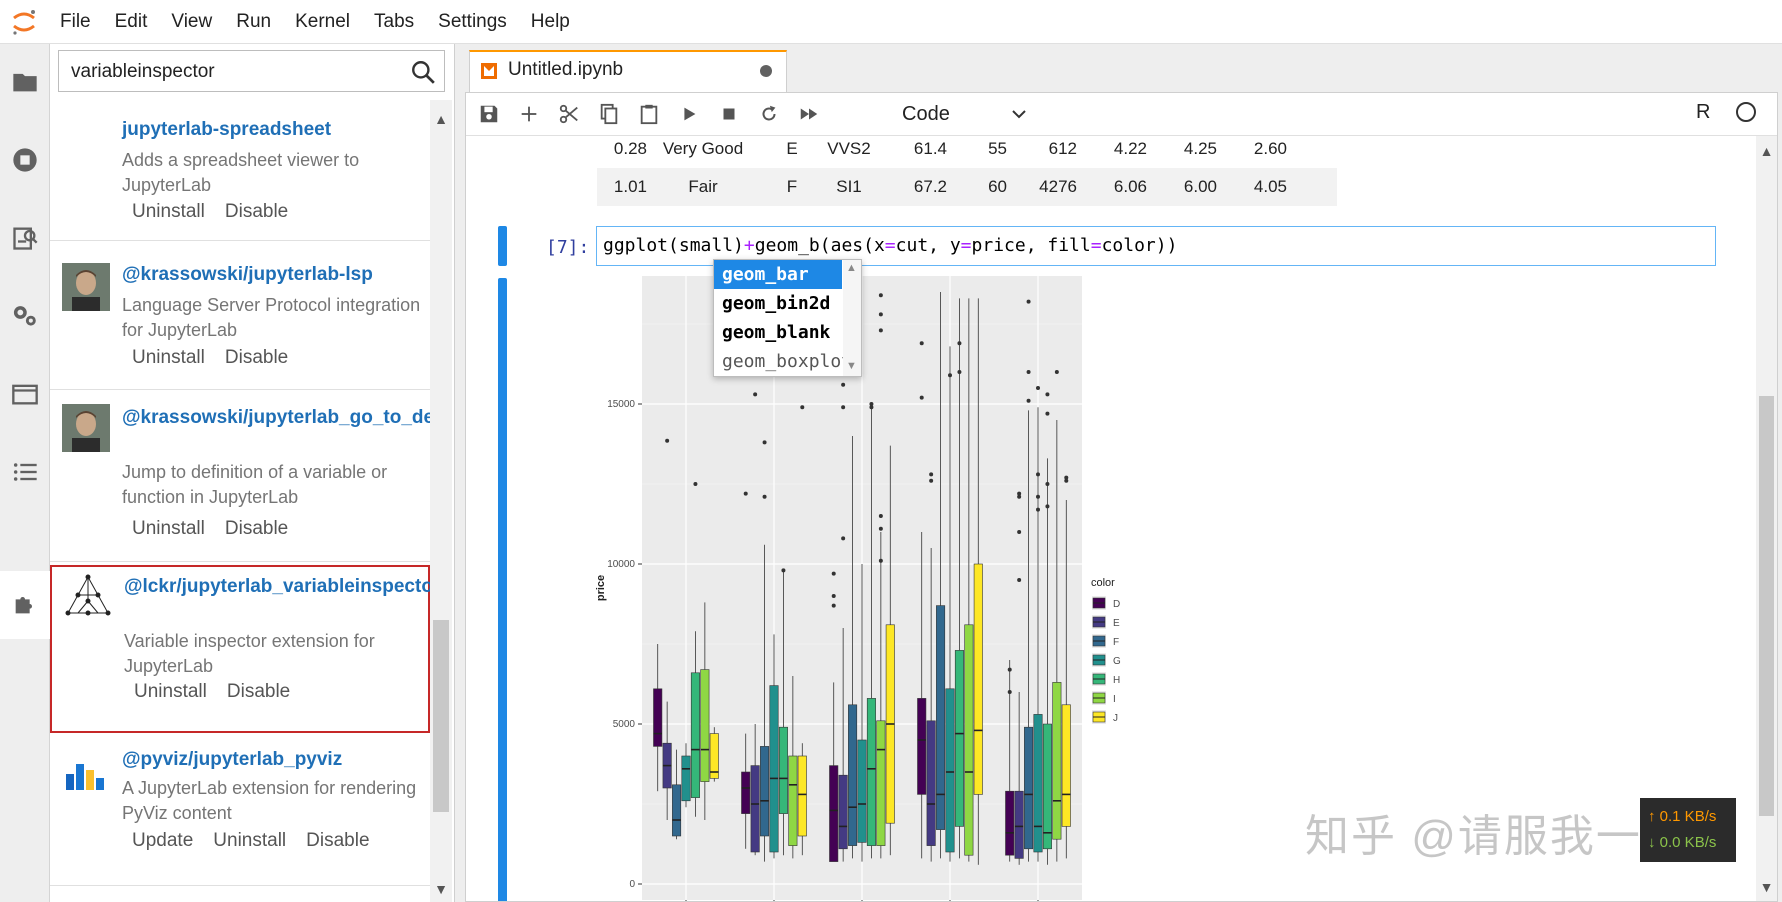 The height and width of the screenshot is (902, 1782). What do you see at coordinates (766, 71) in the screenshot?
I see `unsaved-indicator-icon` at bounding box center [766, 71].